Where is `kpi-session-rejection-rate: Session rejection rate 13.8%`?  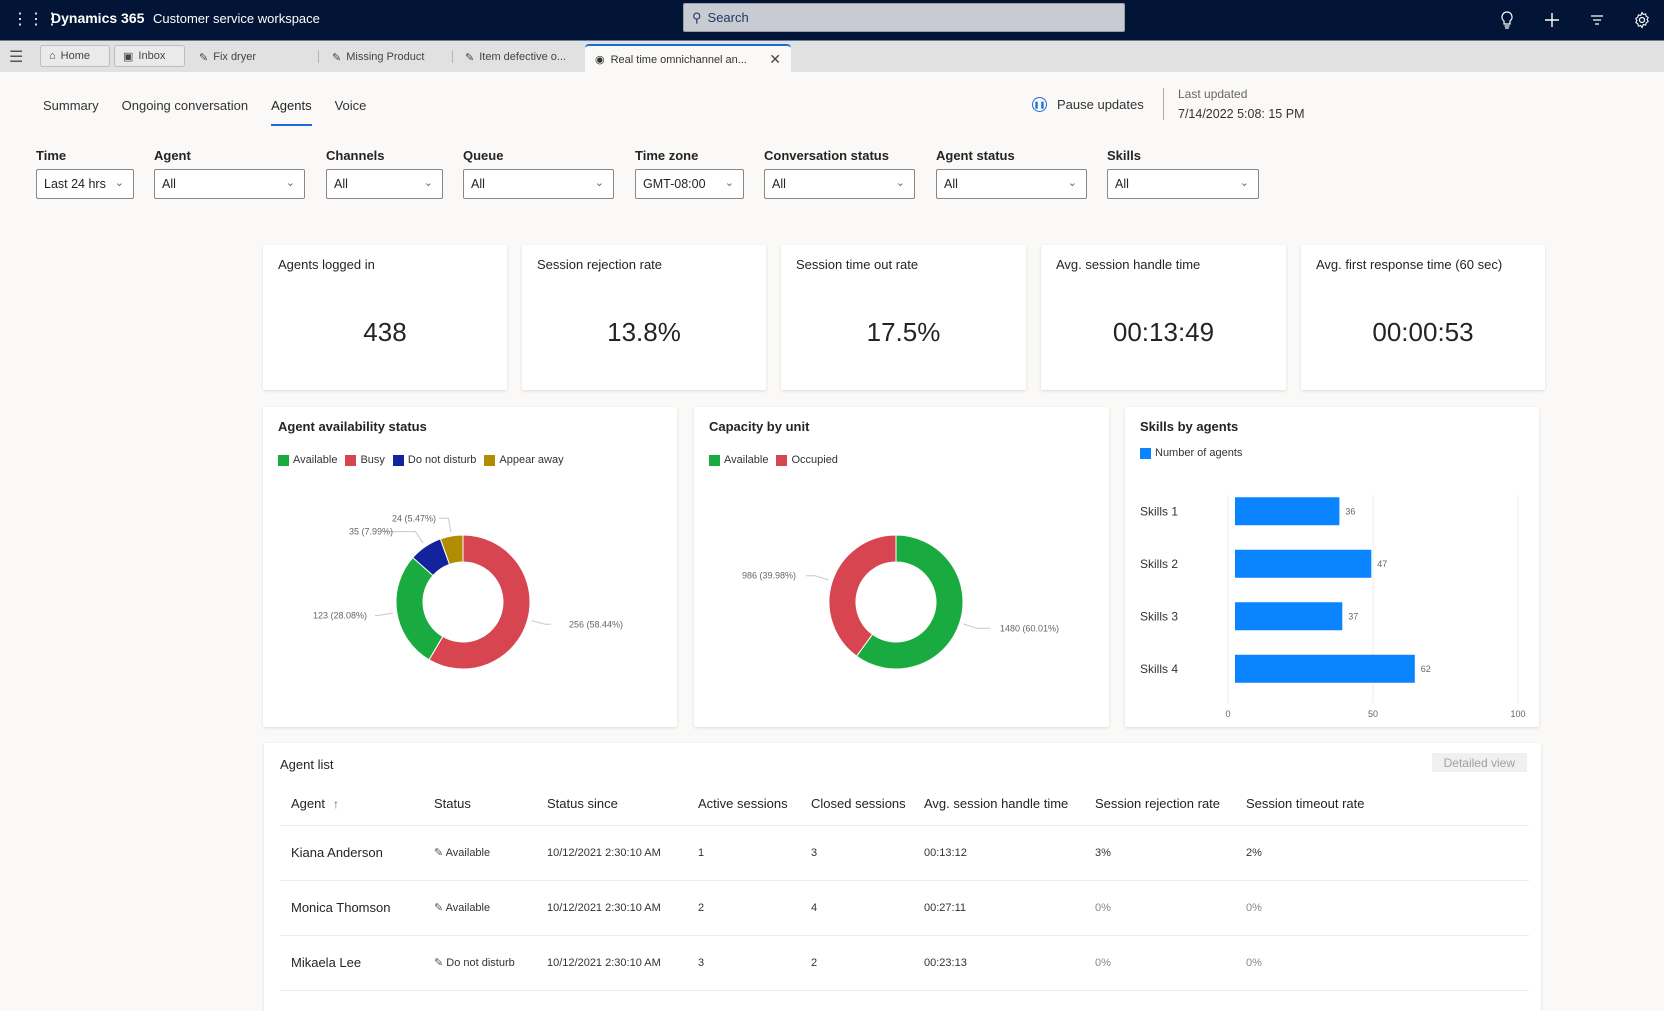
kpi-session-rejection-rate: Session rejection rate 13.8% is located at coordinates (644, 317).